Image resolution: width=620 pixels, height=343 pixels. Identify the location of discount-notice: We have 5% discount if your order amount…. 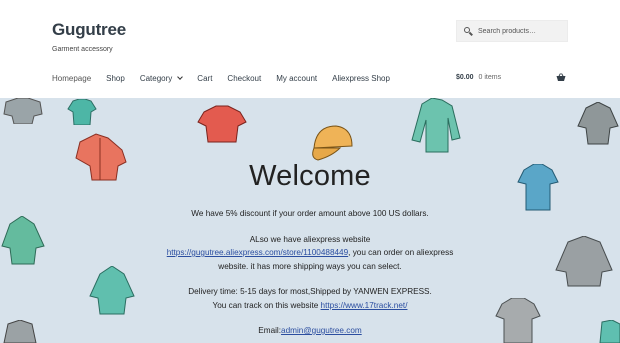
(310, 213).